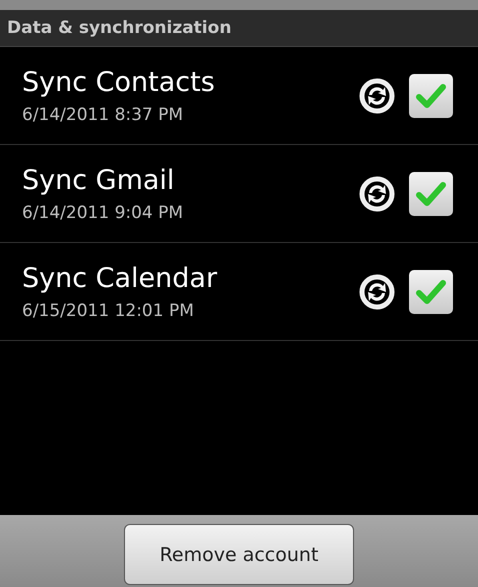 Image resolution: width=478 pixels, height=587 pixels. I want to click on sync-timestamp: 6/14/2011 9:04 PM, so click(103, 213).